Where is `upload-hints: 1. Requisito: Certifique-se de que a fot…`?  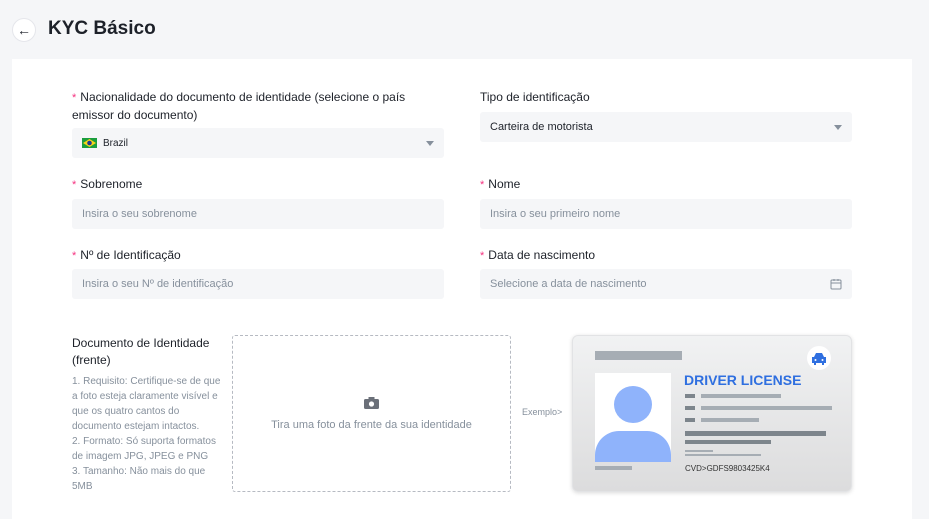
upload-hints: 1. Requisito: Certifique-se de que a fot… is located at coordinates (147, 434).